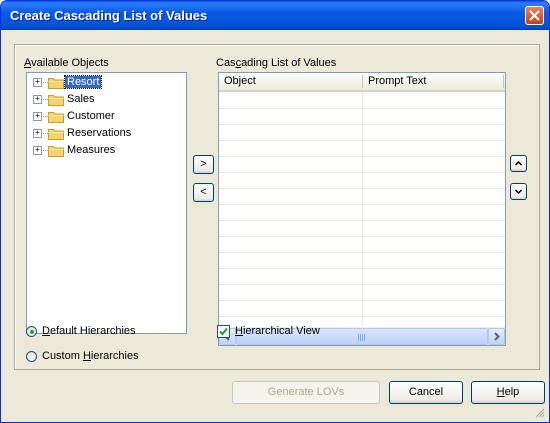 The image size is (550, 423). Describe the element at coordinates (90, 356) in the screenshot. I see `custom-hierarchies-label: Custom Hierarchies` at that location.